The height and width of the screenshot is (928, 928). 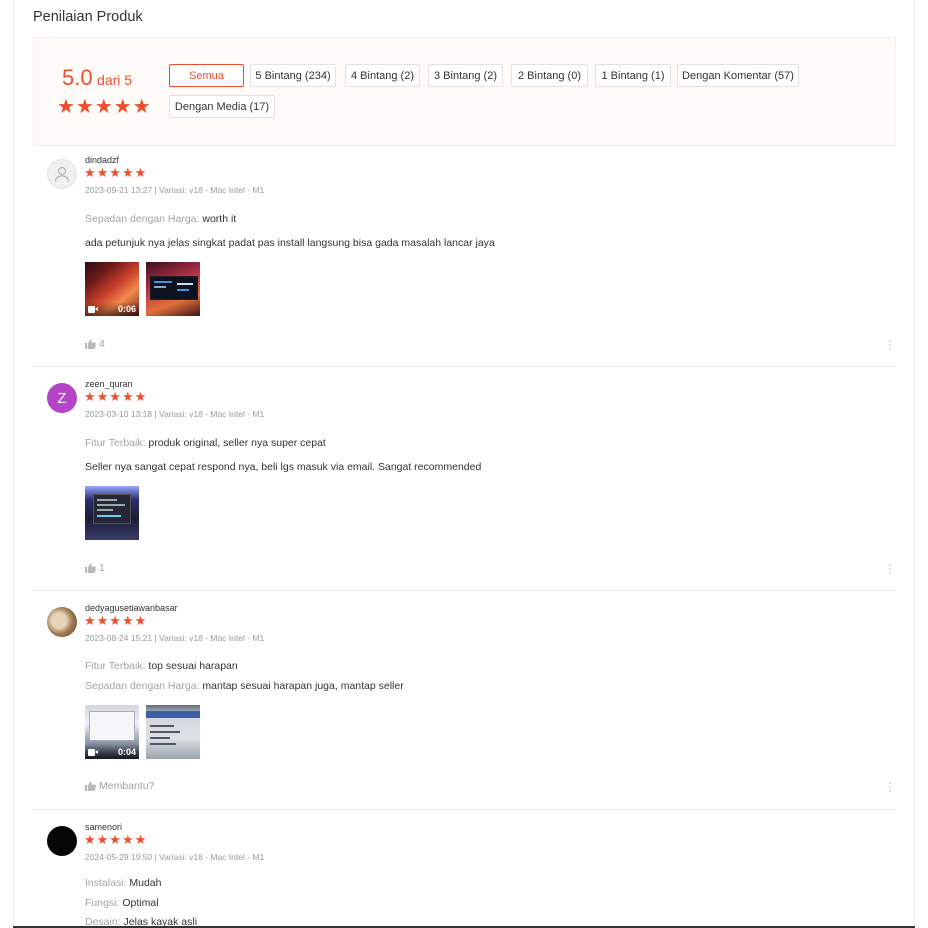 What do you see at coordinates (109, 384) in the screenshot?
I see `review-username: zeen_quran` at bounding box center [109, 384].